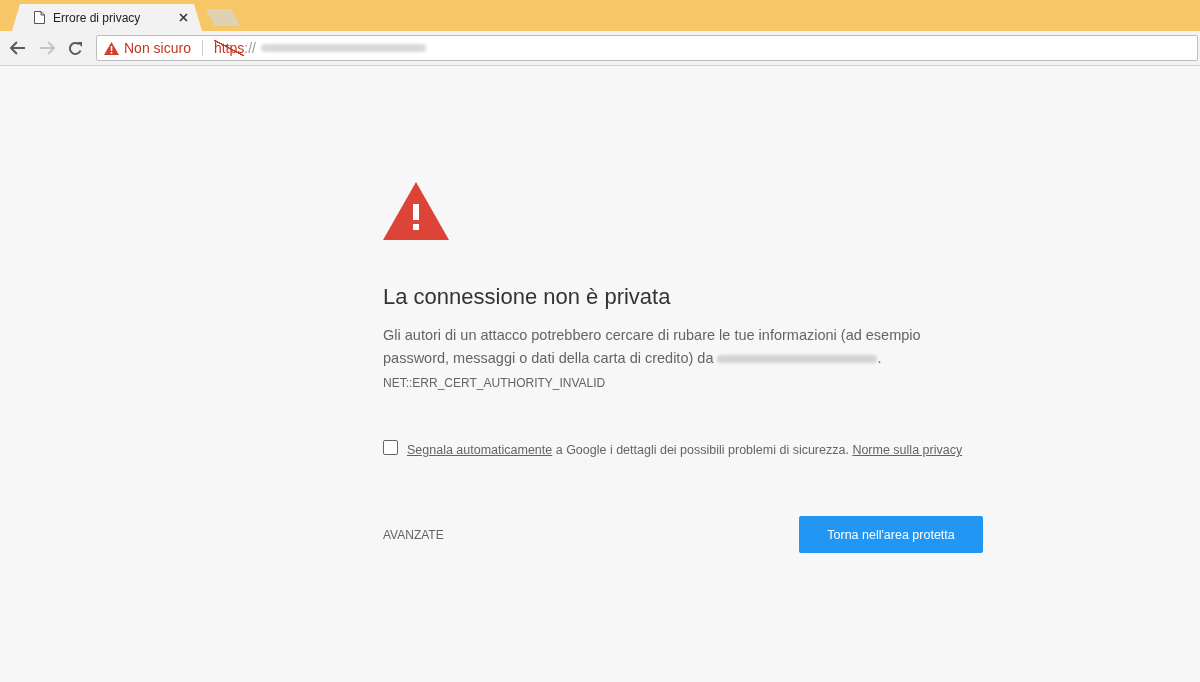 The width and height of the screenshot is (1200, 682). I want to click on reload-icon, so click(75, 48).